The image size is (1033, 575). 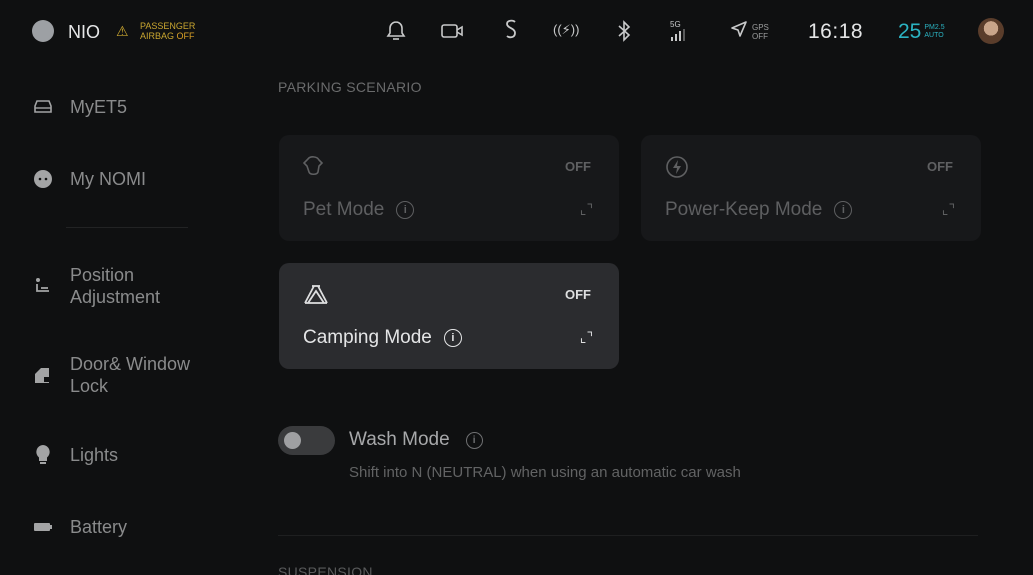 What do you see at coordinates (122, 31) in the screenshot?
I see `airbag-icon: ⚠` at bounding box center [122, 31].